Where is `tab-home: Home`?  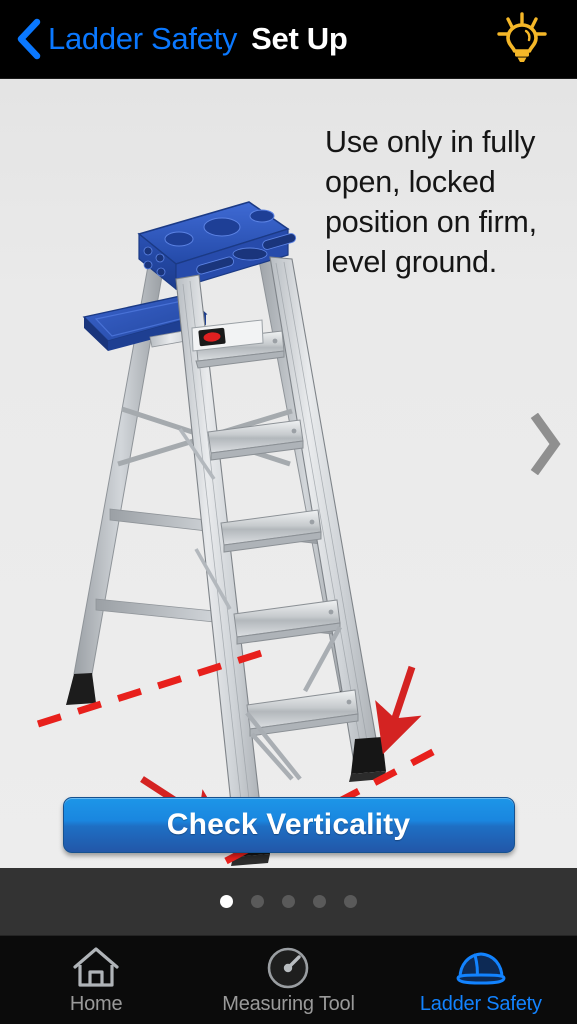 tab-home: Home is located at coordinates (96, 980).